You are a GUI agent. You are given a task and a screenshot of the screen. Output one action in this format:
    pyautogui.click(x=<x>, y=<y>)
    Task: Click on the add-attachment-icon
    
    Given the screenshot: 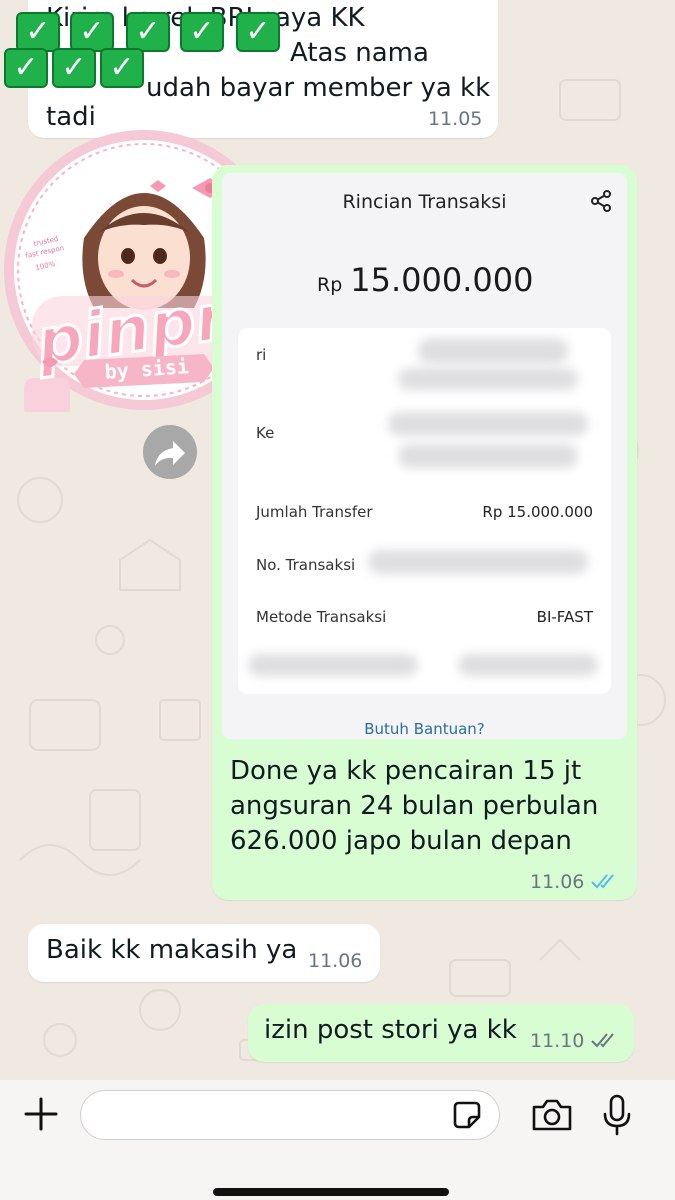 What is the action you would take?
    pyautogui.click(x=41, y=1114)
    